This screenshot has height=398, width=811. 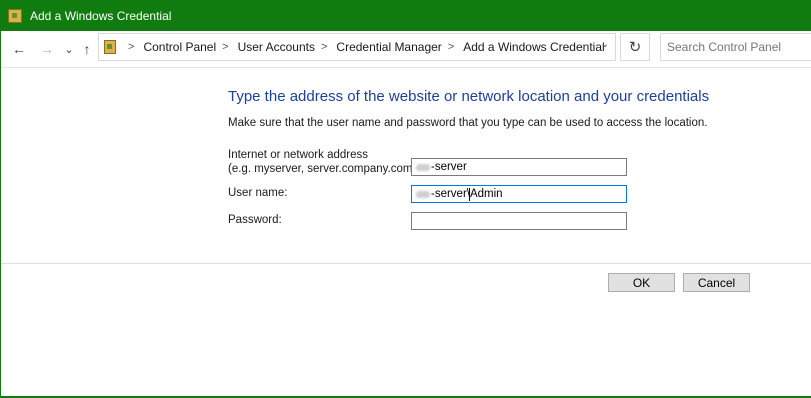 What do you see at coordinates (519, 194) in the screenshot?
I see `username-field: -server\ Admin` at bounding box center [519, 194].